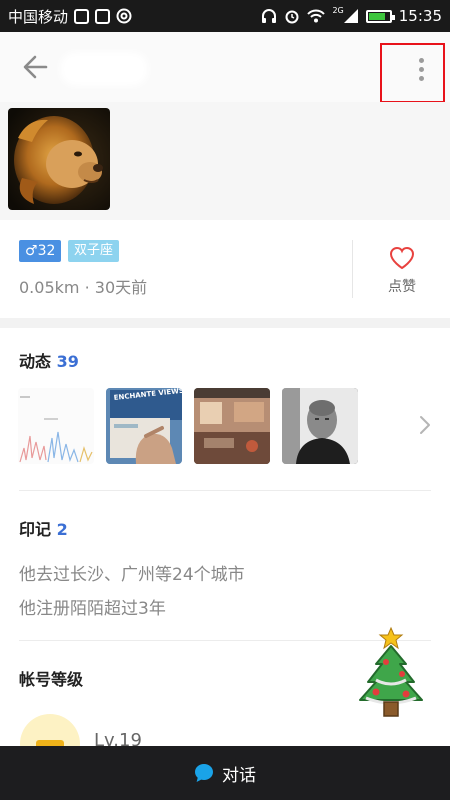 This screenshot has height=800, width=450. I want to click on avatar-section, so click(225, 161).